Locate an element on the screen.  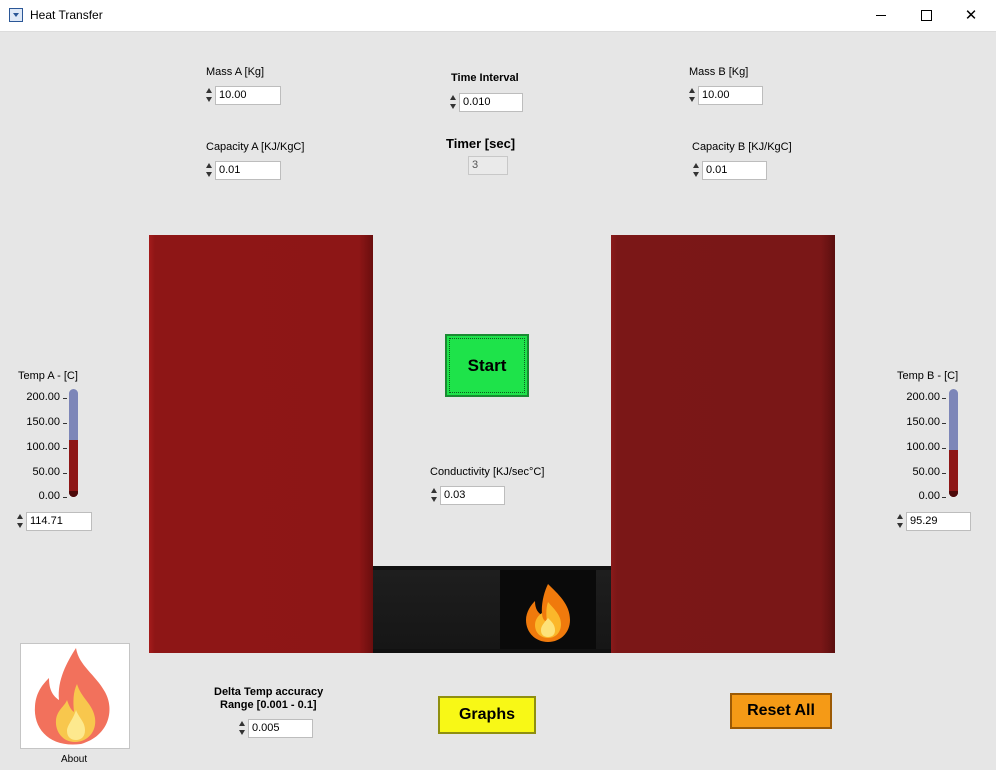
temp-b-tube is located at coordinates (953, 443).